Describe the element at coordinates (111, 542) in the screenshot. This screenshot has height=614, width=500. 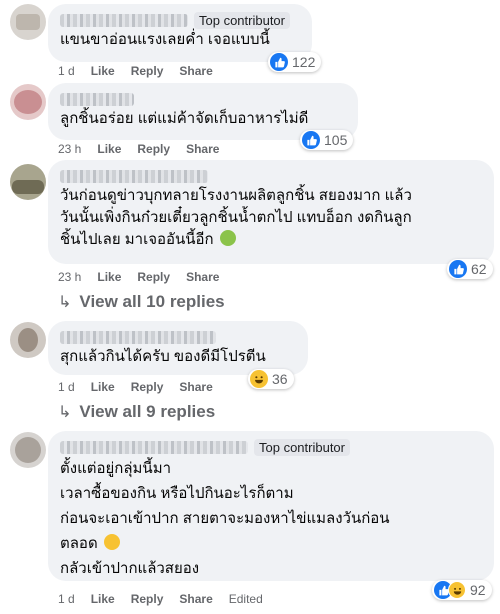
I see `laughing-emoji-icon` at that location.